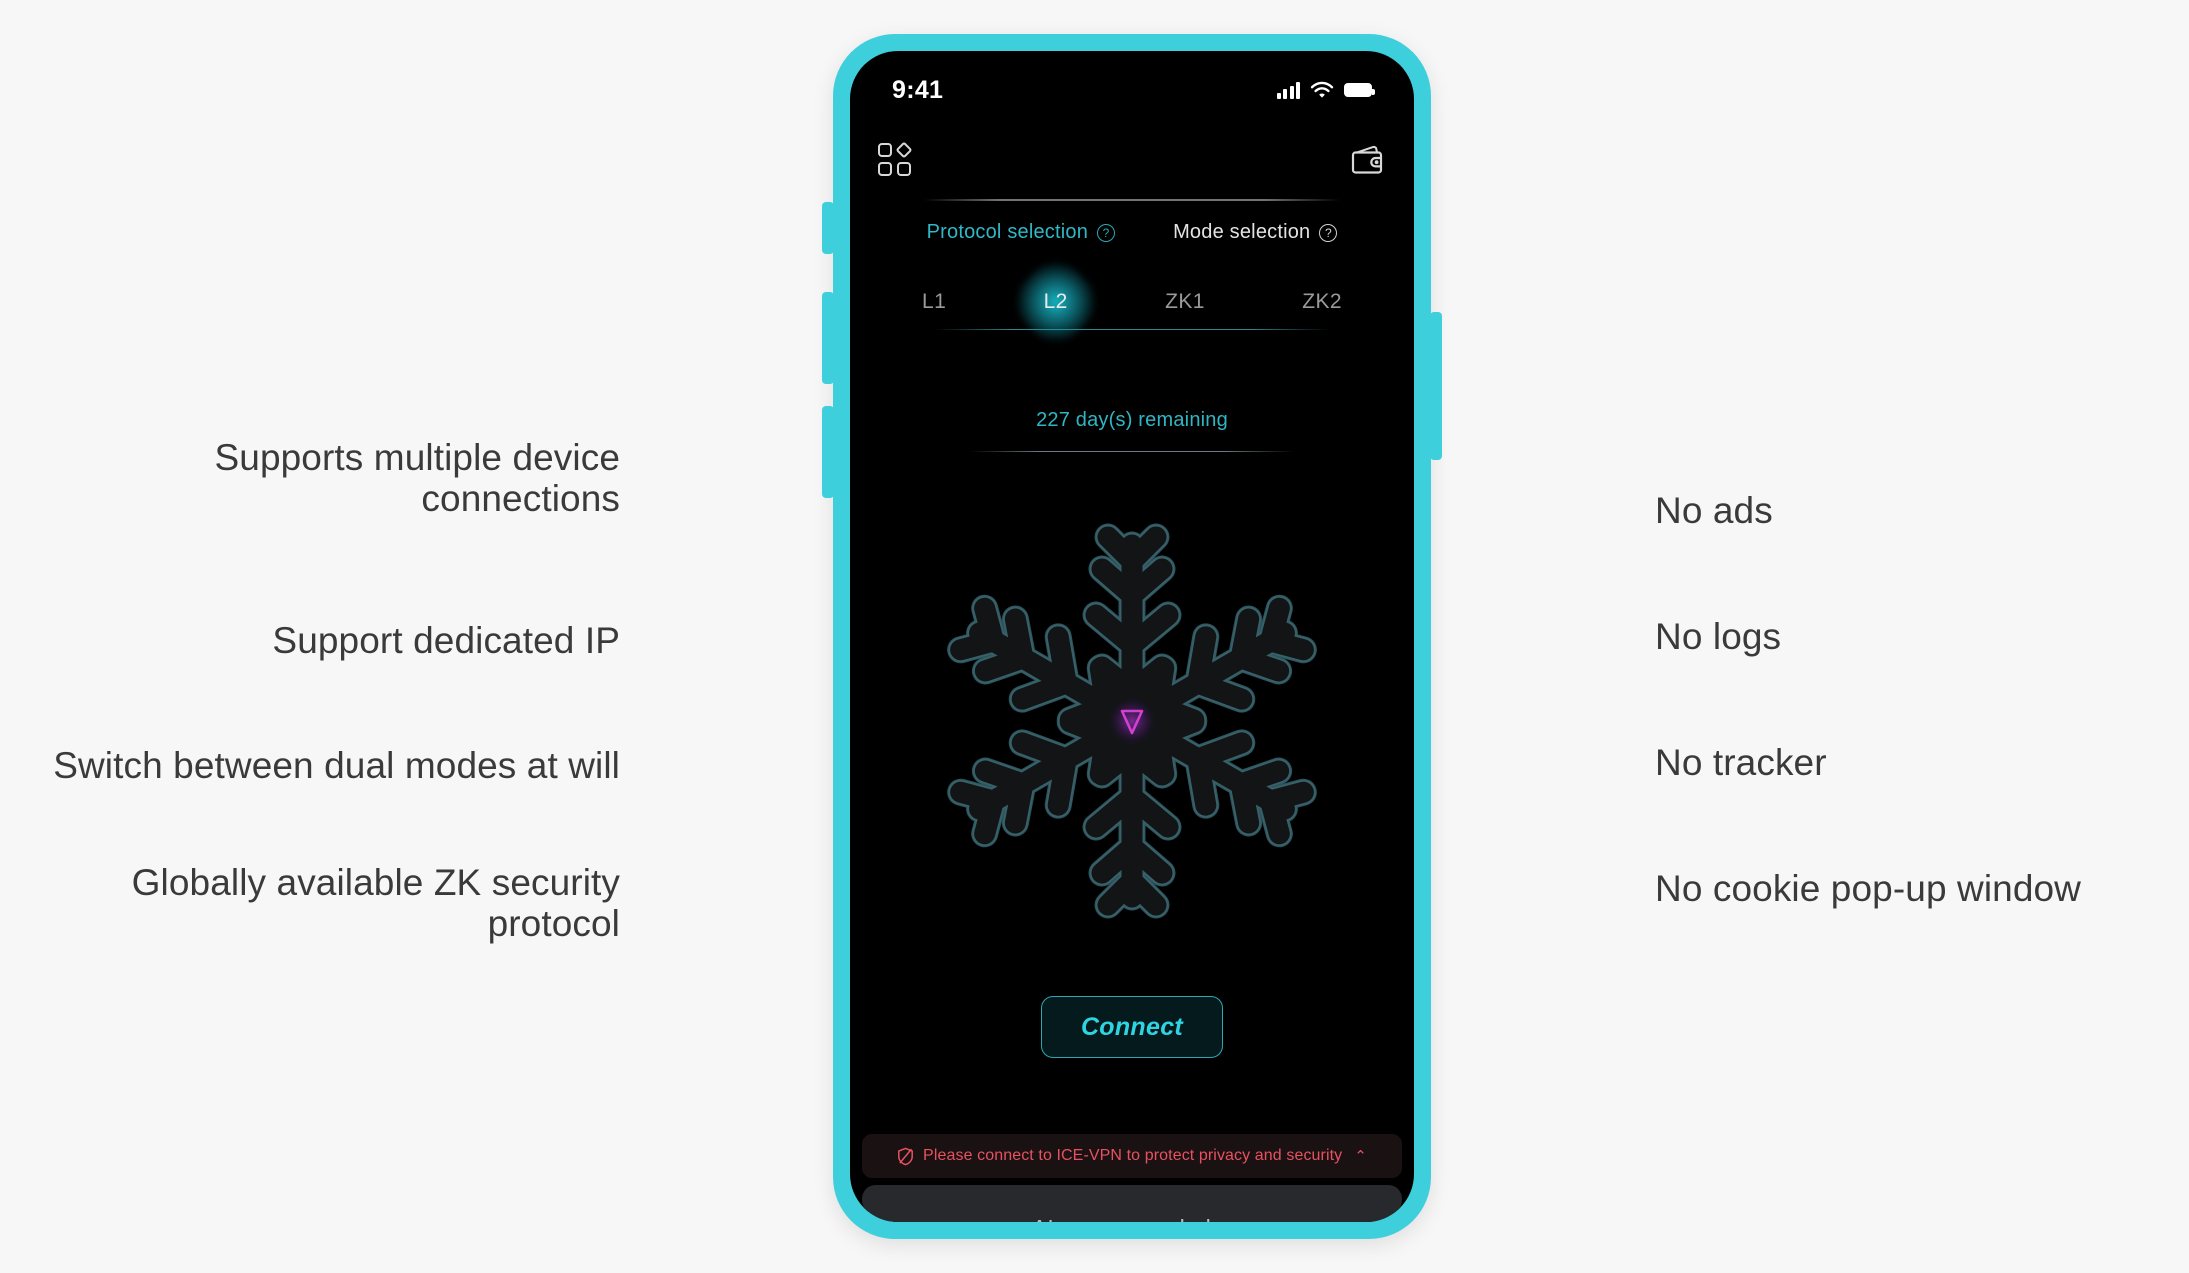 The height and width of the screenshot is (1273, 2189). I want to click on grid-apps-icon, so click(895, 159).